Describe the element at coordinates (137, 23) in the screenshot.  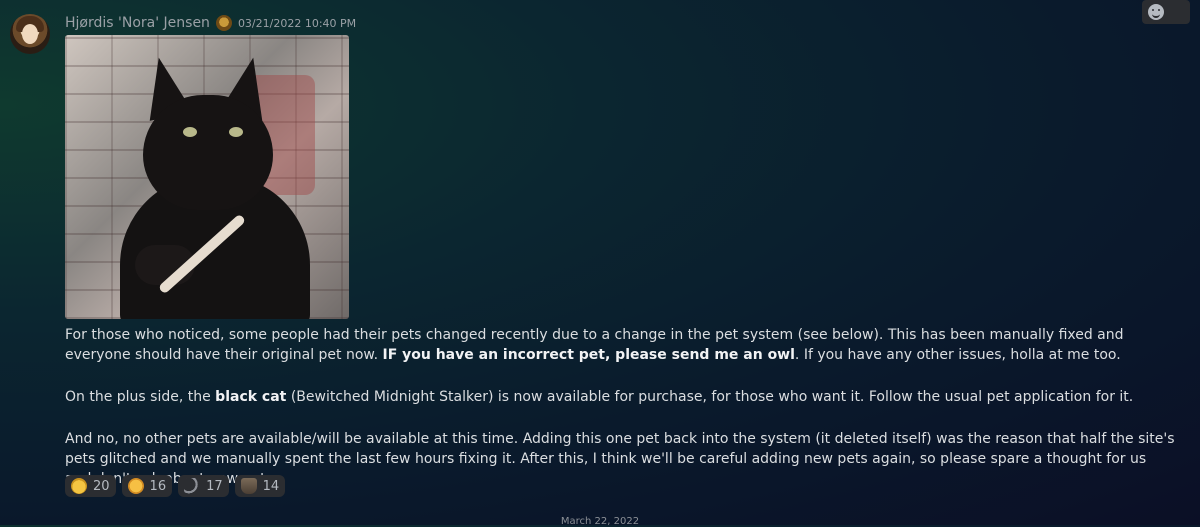
I see `username: Hjørdis 'Nora' Jensen` at that location.